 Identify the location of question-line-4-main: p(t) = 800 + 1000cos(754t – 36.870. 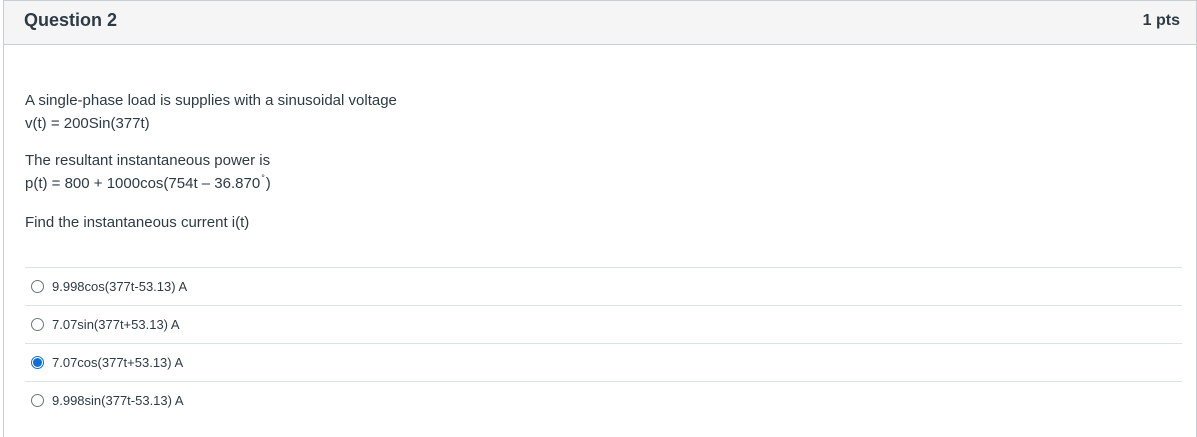
(143, 183).